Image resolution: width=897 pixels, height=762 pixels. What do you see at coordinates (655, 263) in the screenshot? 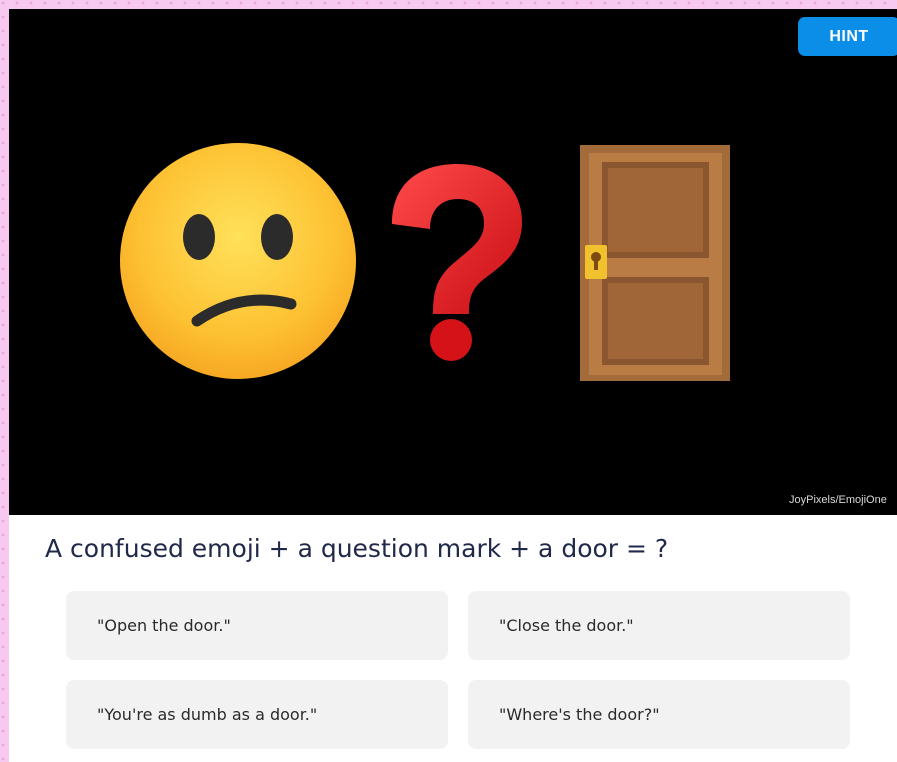
I see `door-icon` at bounding box center [655, 263].